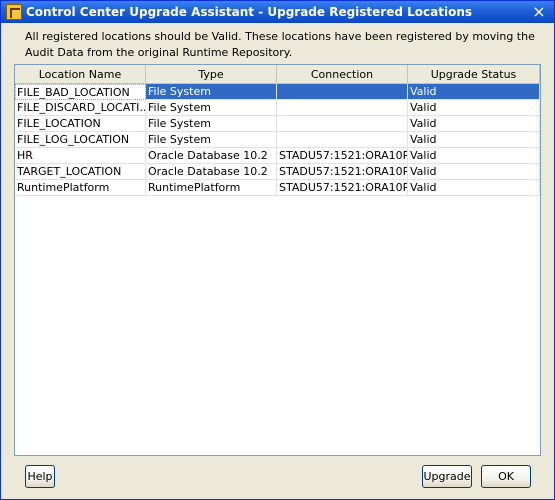  Describe the element at coordinates (40, 476) in the screenshot. I see `help-button: Help` at that location.